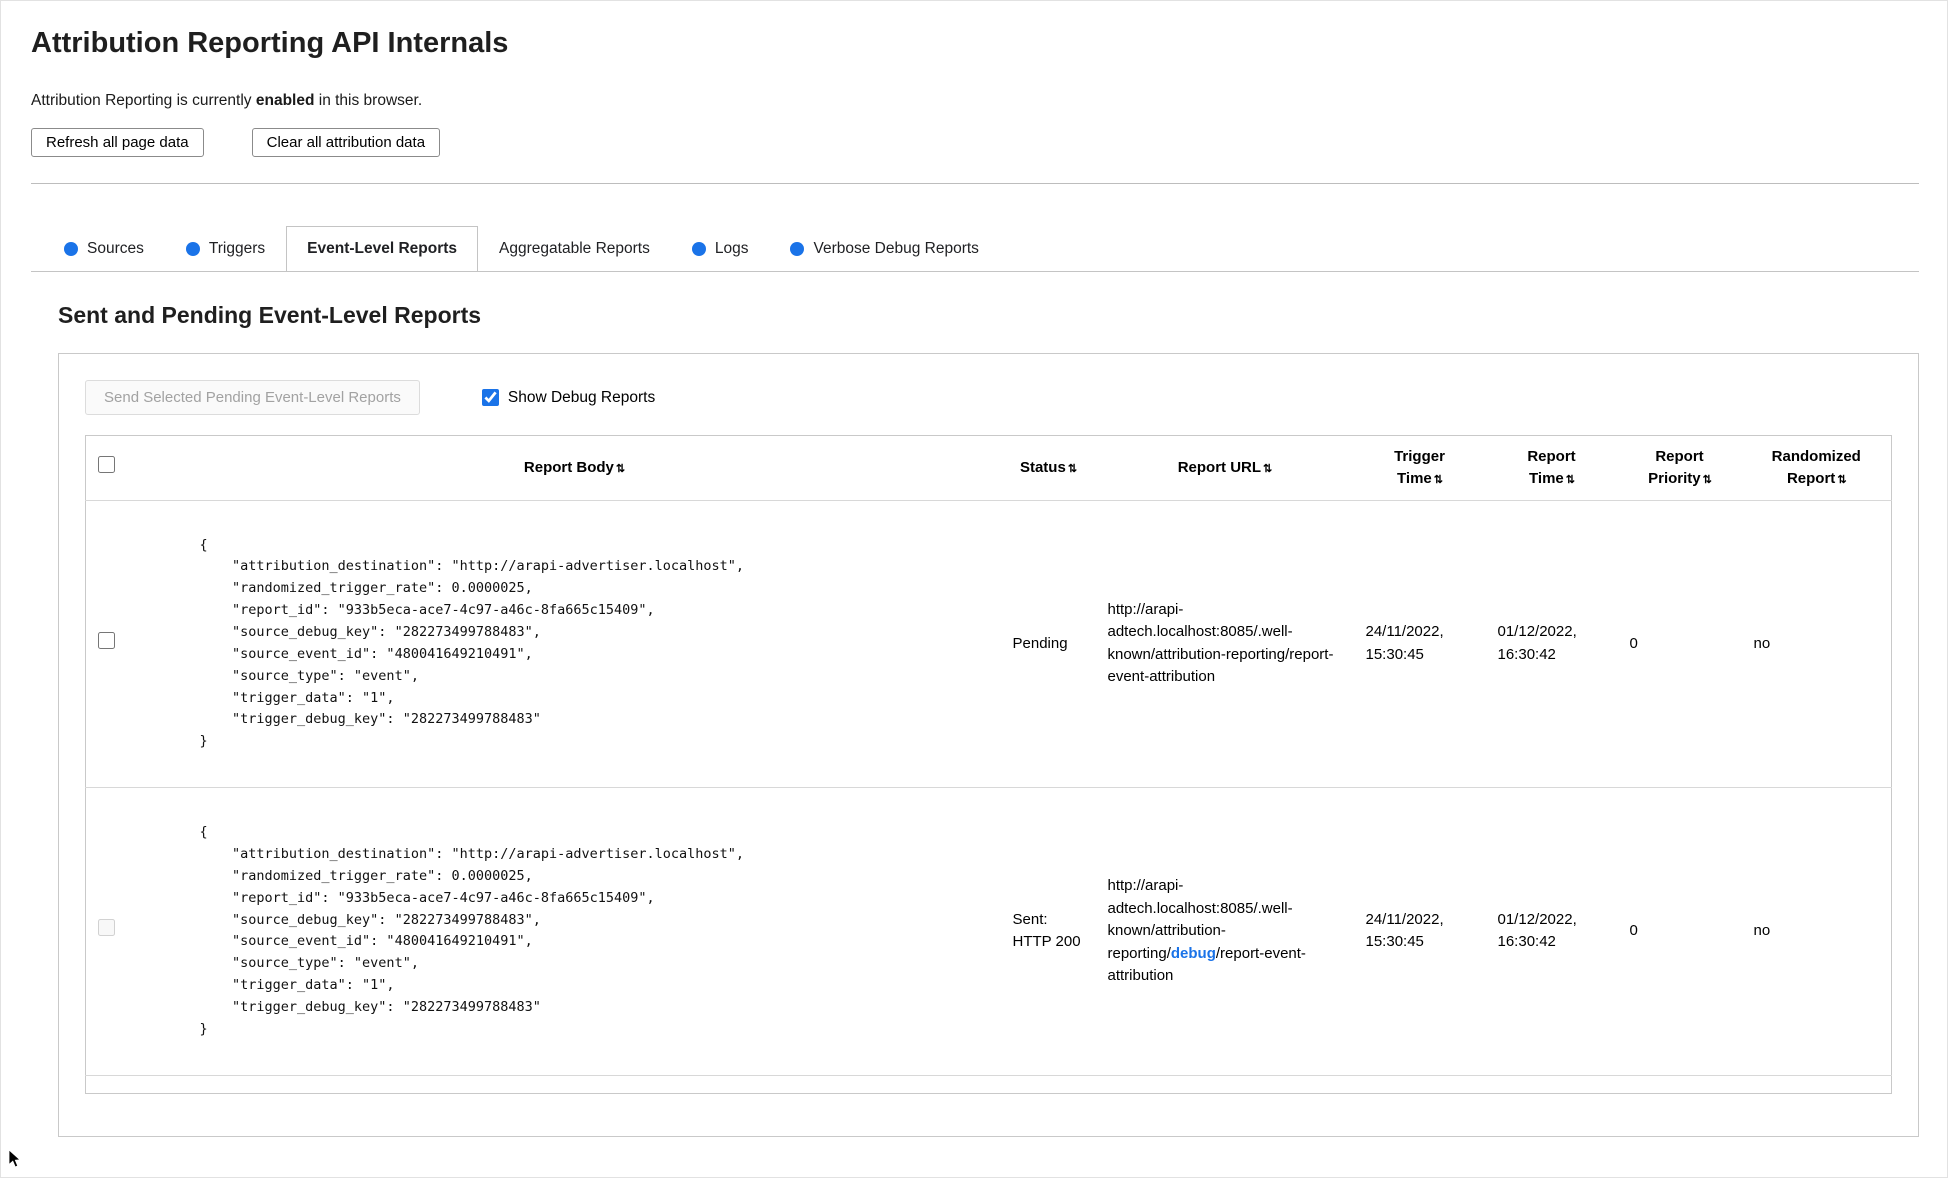  I want to click on tab-label: Triggers, so click(237, 248).